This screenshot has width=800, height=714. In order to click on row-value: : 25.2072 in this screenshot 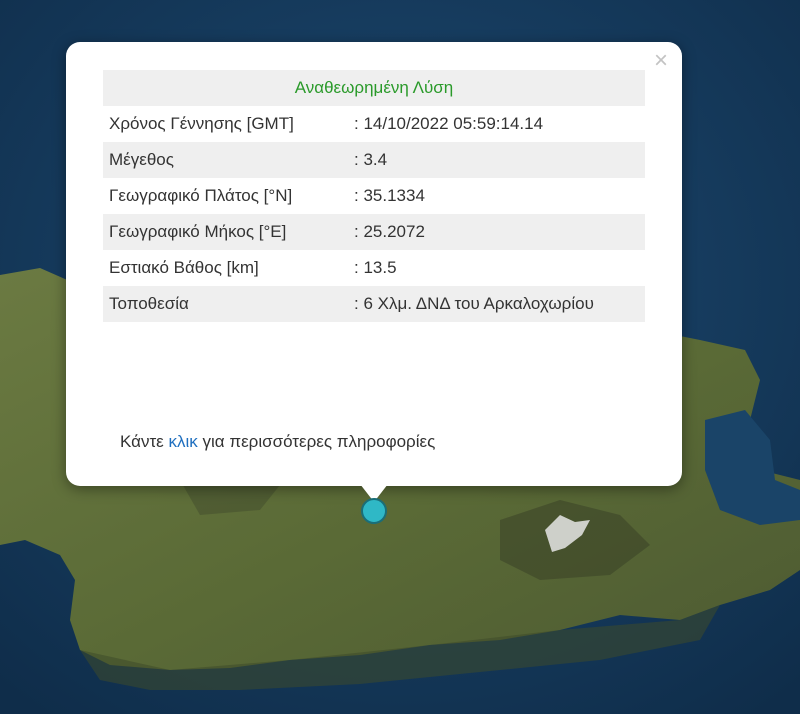, I will do `click(389, 231)`.